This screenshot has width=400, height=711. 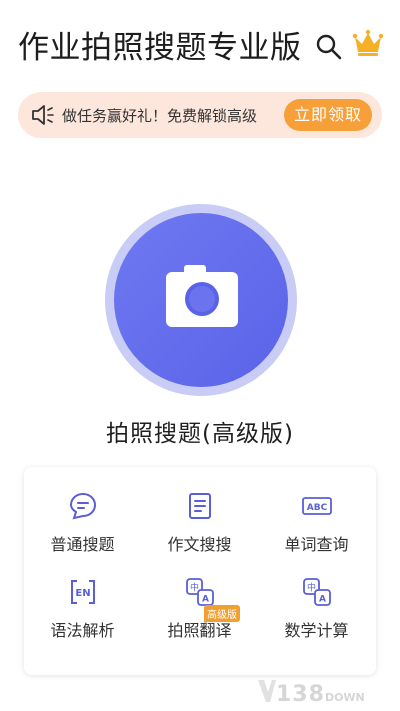 What do you see at coordinates (344, 697) in the screenshot?
I see `watermark-suffix: DOWN` at bounding box center [344, 697].